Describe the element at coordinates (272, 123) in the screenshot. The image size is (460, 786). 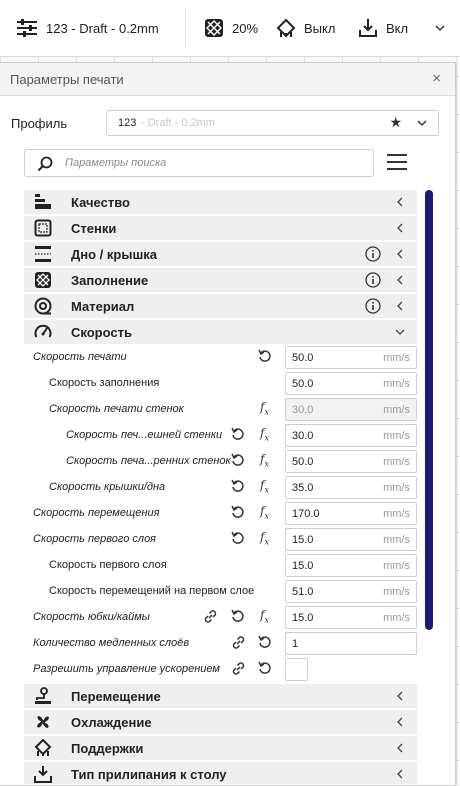
I see `profile-dropdown: 123 - Draft - 0.2mm ★` at that location.